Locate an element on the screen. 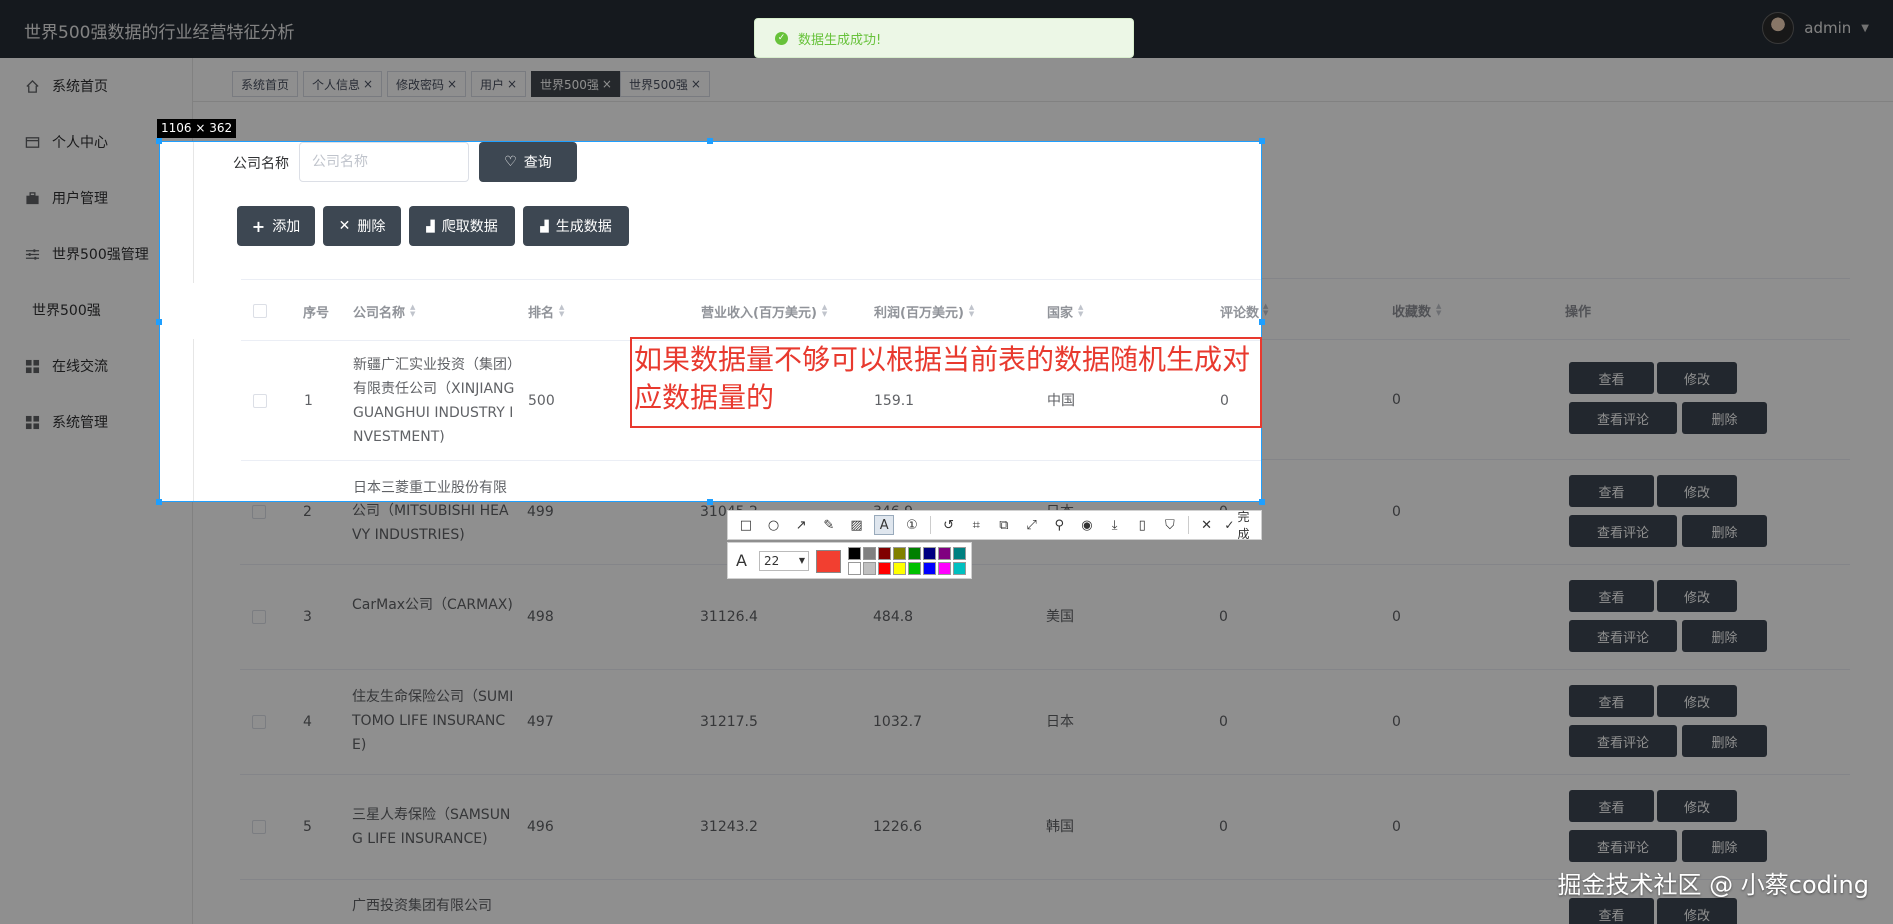  col-country: 国家 ▲▼ is located at coordinates (1065, 311).